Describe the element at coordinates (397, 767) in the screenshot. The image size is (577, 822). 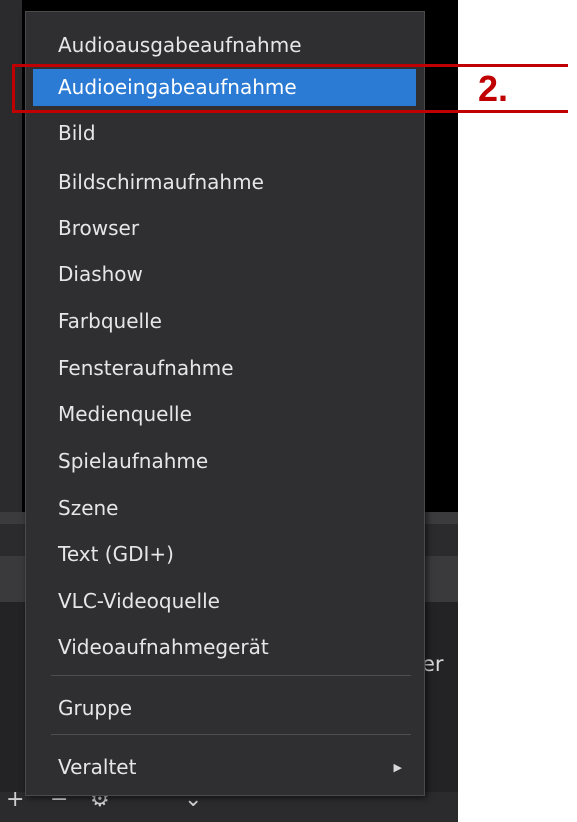
I see `chevron-right-icon: ▶` at that location.